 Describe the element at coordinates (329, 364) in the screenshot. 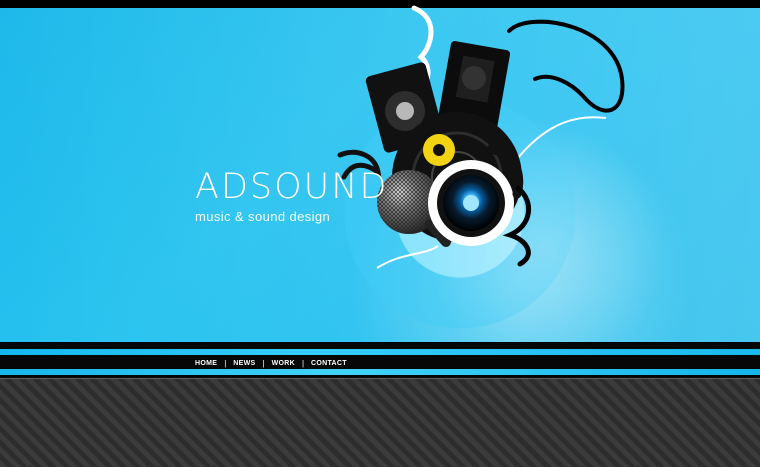

I see `nav-contact-link: CONTACT` at that location.